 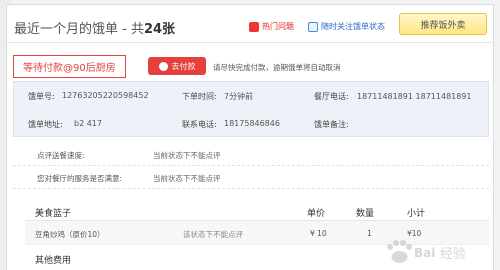 I want to click on order-time-value: 7分钟前, so click(x=239, y=96).